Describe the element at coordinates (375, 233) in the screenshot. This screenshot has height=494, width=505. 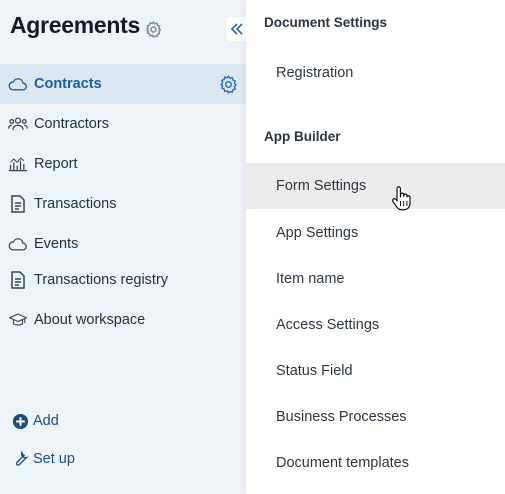
I see `menu-item-app-settings: App Settings` at that location.